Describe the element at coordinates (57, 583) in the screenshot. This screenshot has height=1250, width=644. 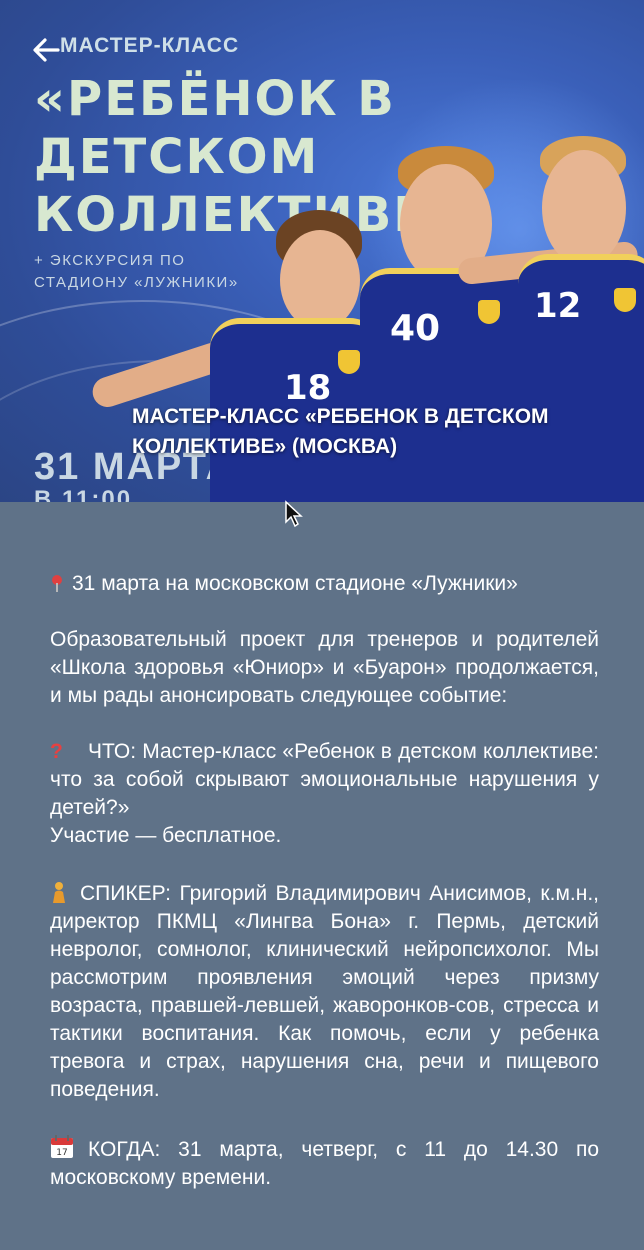
I see `pin-icon` at that location.